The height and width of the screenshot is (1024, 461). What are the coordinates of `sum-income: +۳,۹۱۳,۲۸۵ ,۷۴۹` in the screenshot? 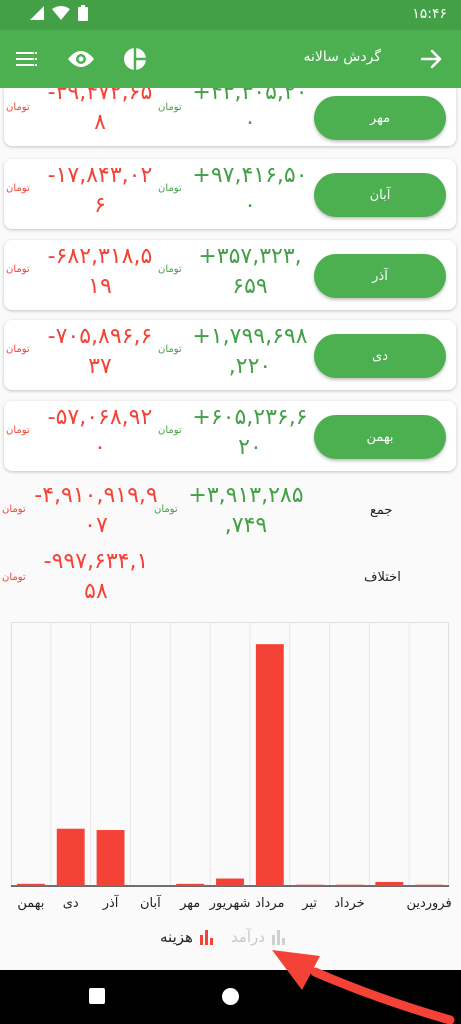 It's located at (246, 510).